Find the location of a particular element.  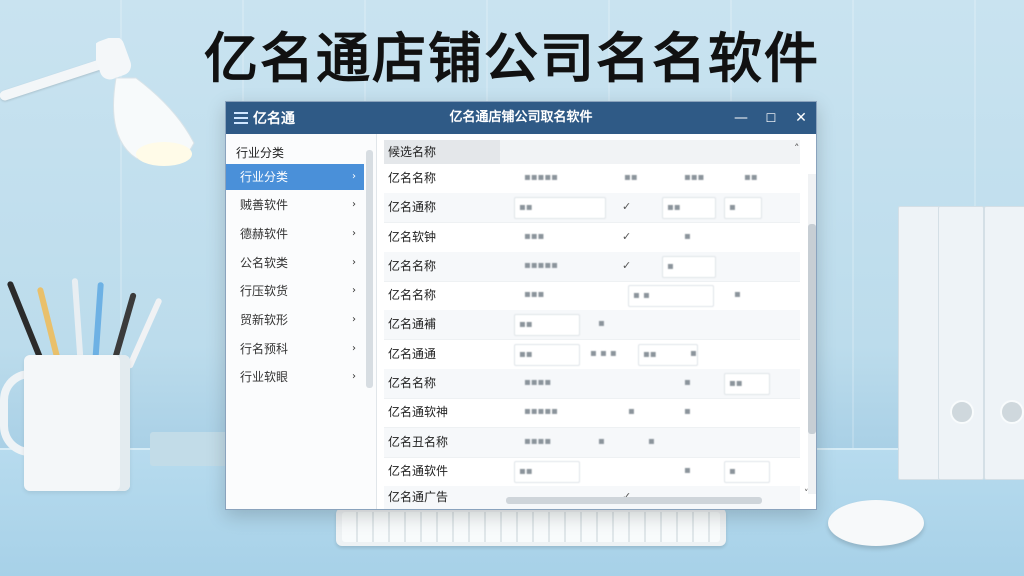

table-row: 亿名名称 ▪▪▪▪ ▪ ▪▪ is located at coordinates (592, 384).